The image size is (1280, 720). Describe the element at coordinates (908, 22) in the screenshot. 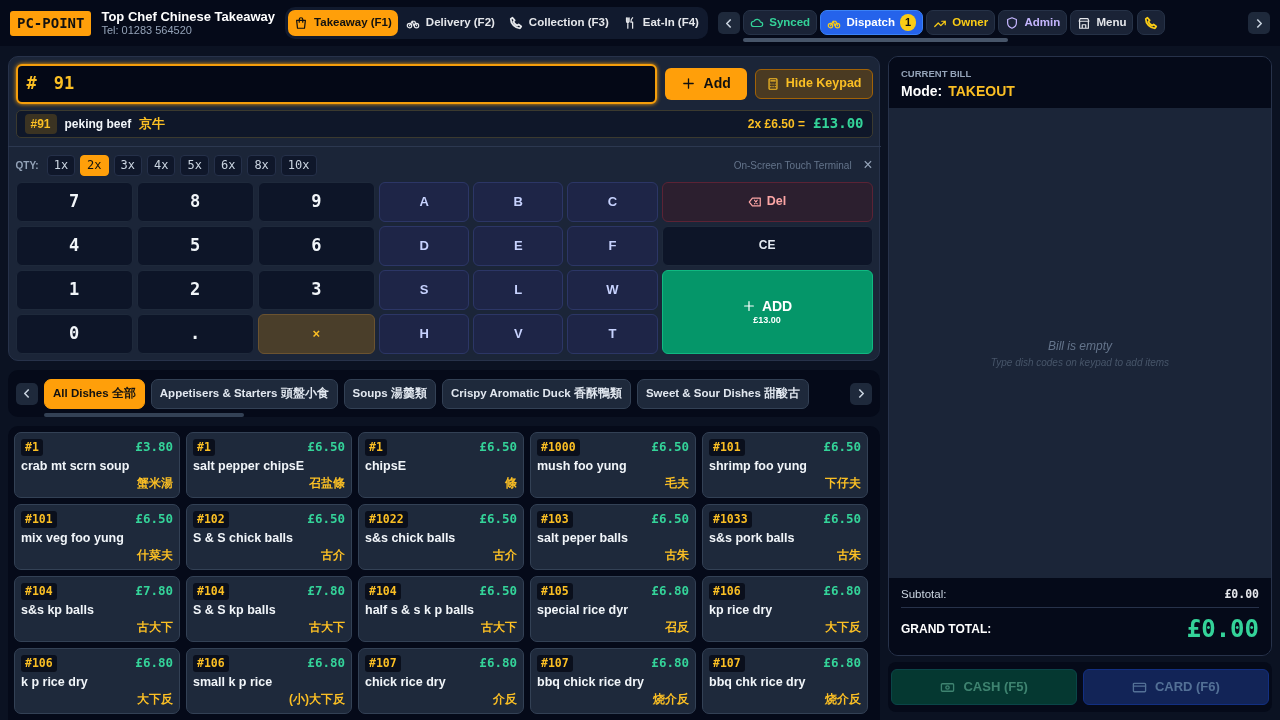

I see `count-badge: 1` at that location.